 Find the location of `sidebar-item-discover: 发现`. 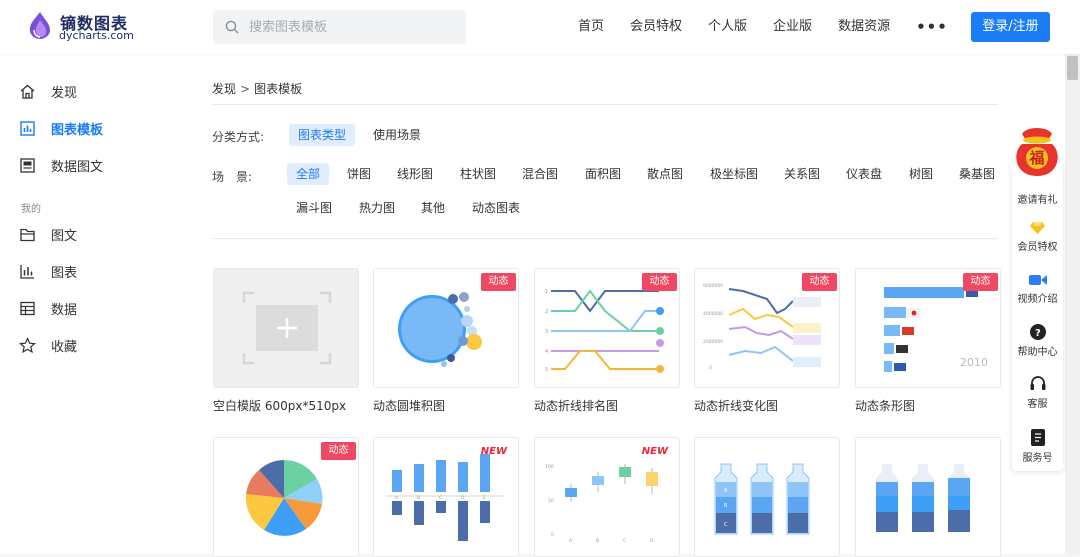

sidebar-item-discover: 发现 is located at coordinates (86, 91).